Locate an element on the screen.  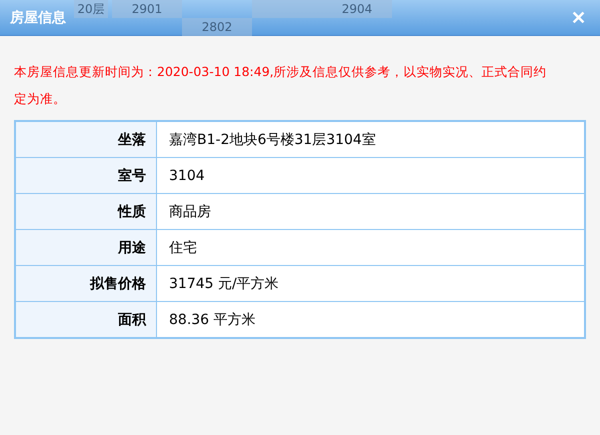
background-tile: 2901 is located at coordinates (147, 9).